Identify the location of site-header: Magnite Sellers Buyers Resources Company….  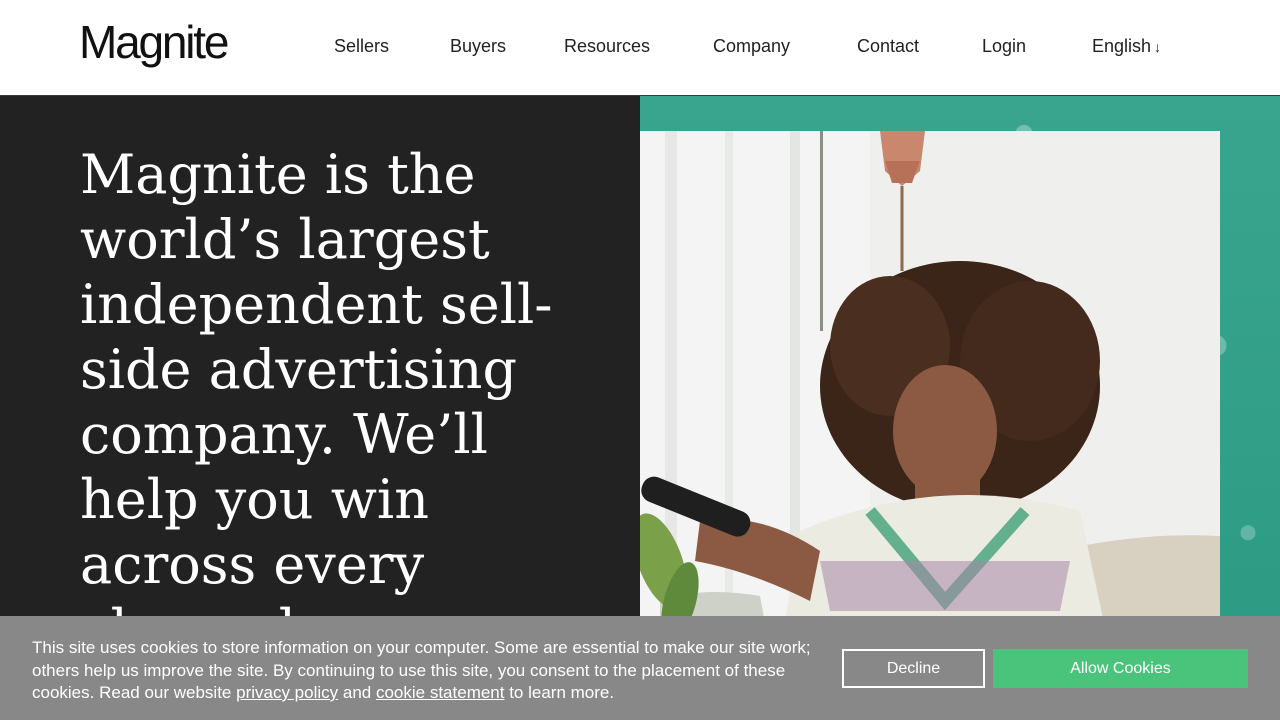
(640, 48).